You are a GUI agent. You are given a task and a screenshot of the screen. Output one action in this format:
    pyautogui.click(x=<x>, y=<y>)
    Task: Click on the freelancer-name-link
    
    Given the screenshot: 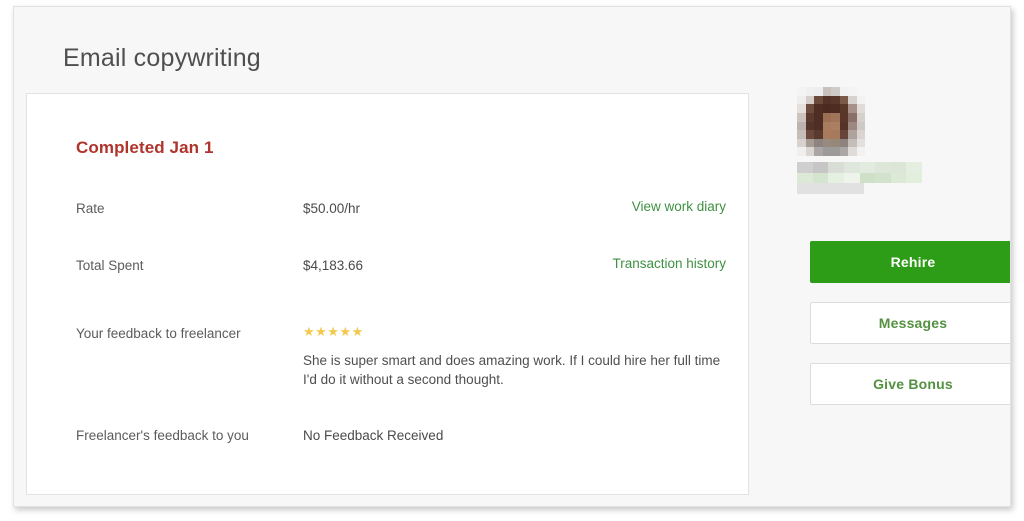 What is the action you would take?
    pyautogui.click(x=859, y=172)
    